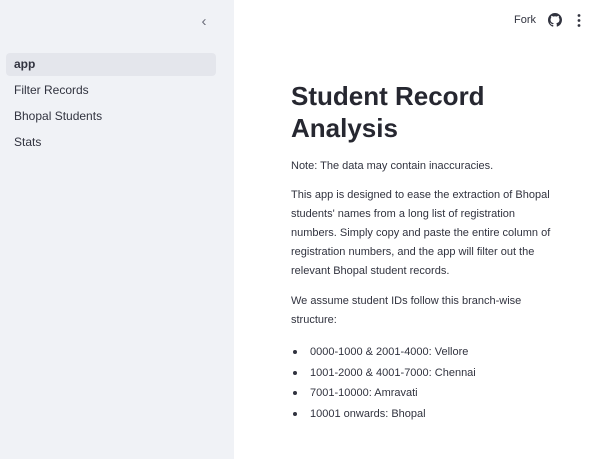 This screenshot has height=459, width=600. What do you see at coordinates (28, 142) in the screenshot?
I see `sidebar-item-label: Stats` at bounding box center [28, 142].